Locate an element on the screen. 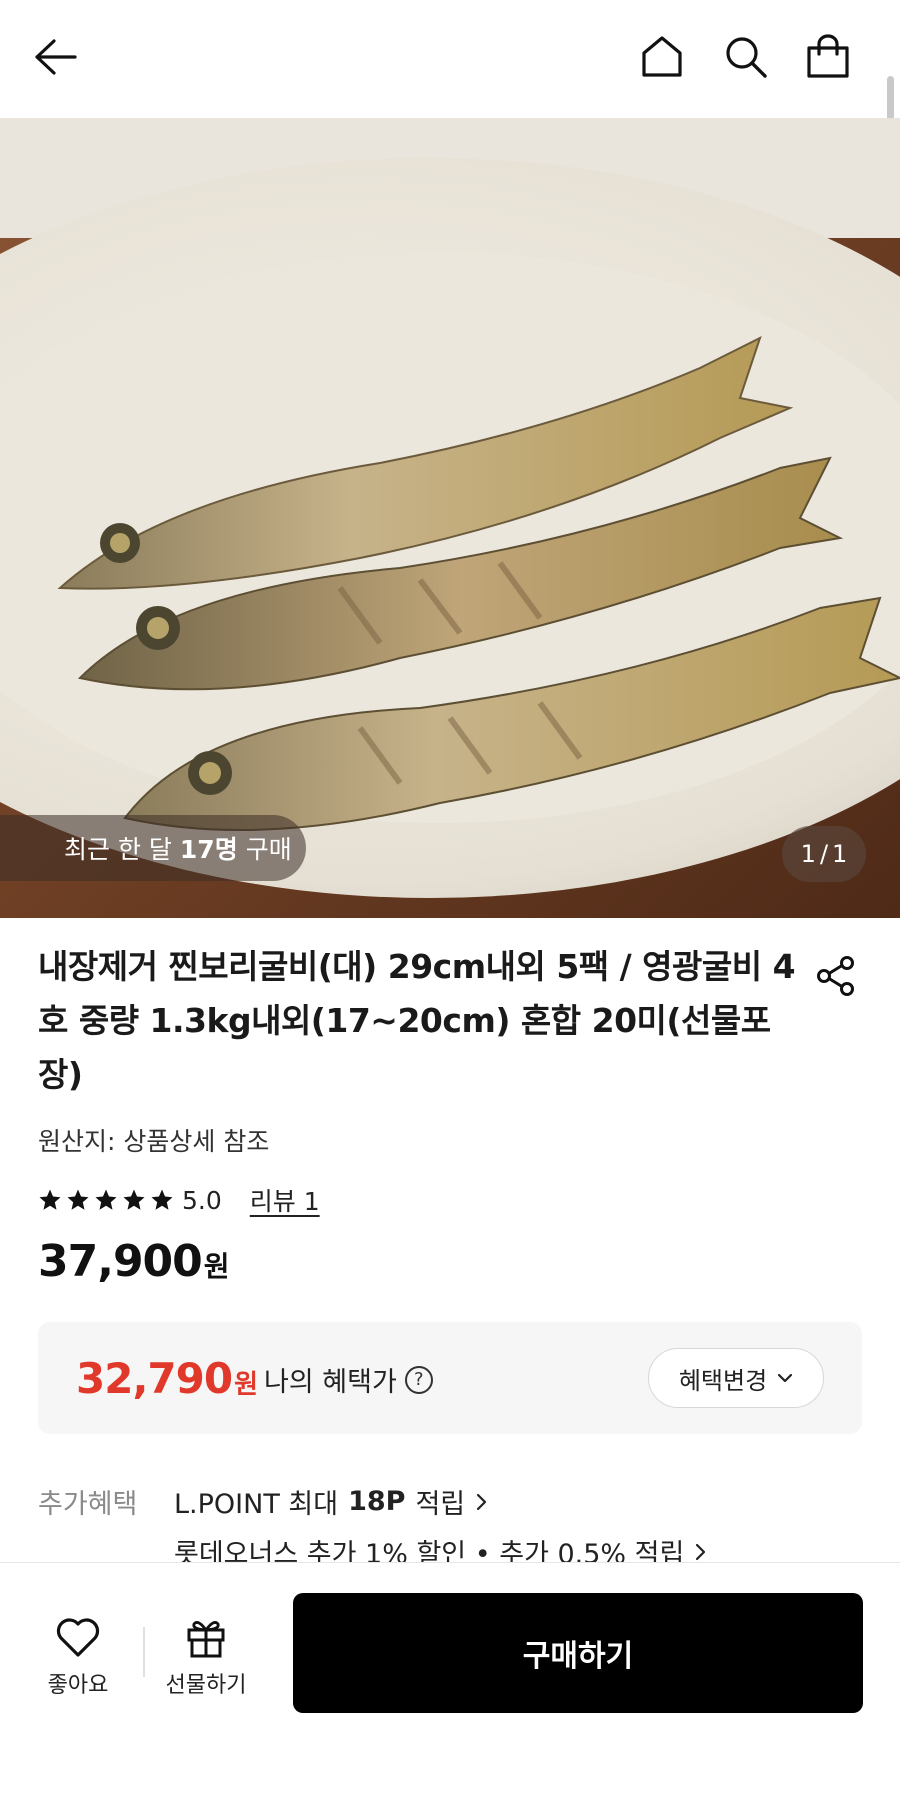 The image size is (900, 1816). recent-count: 17명 is located at coordinates (208, 849).